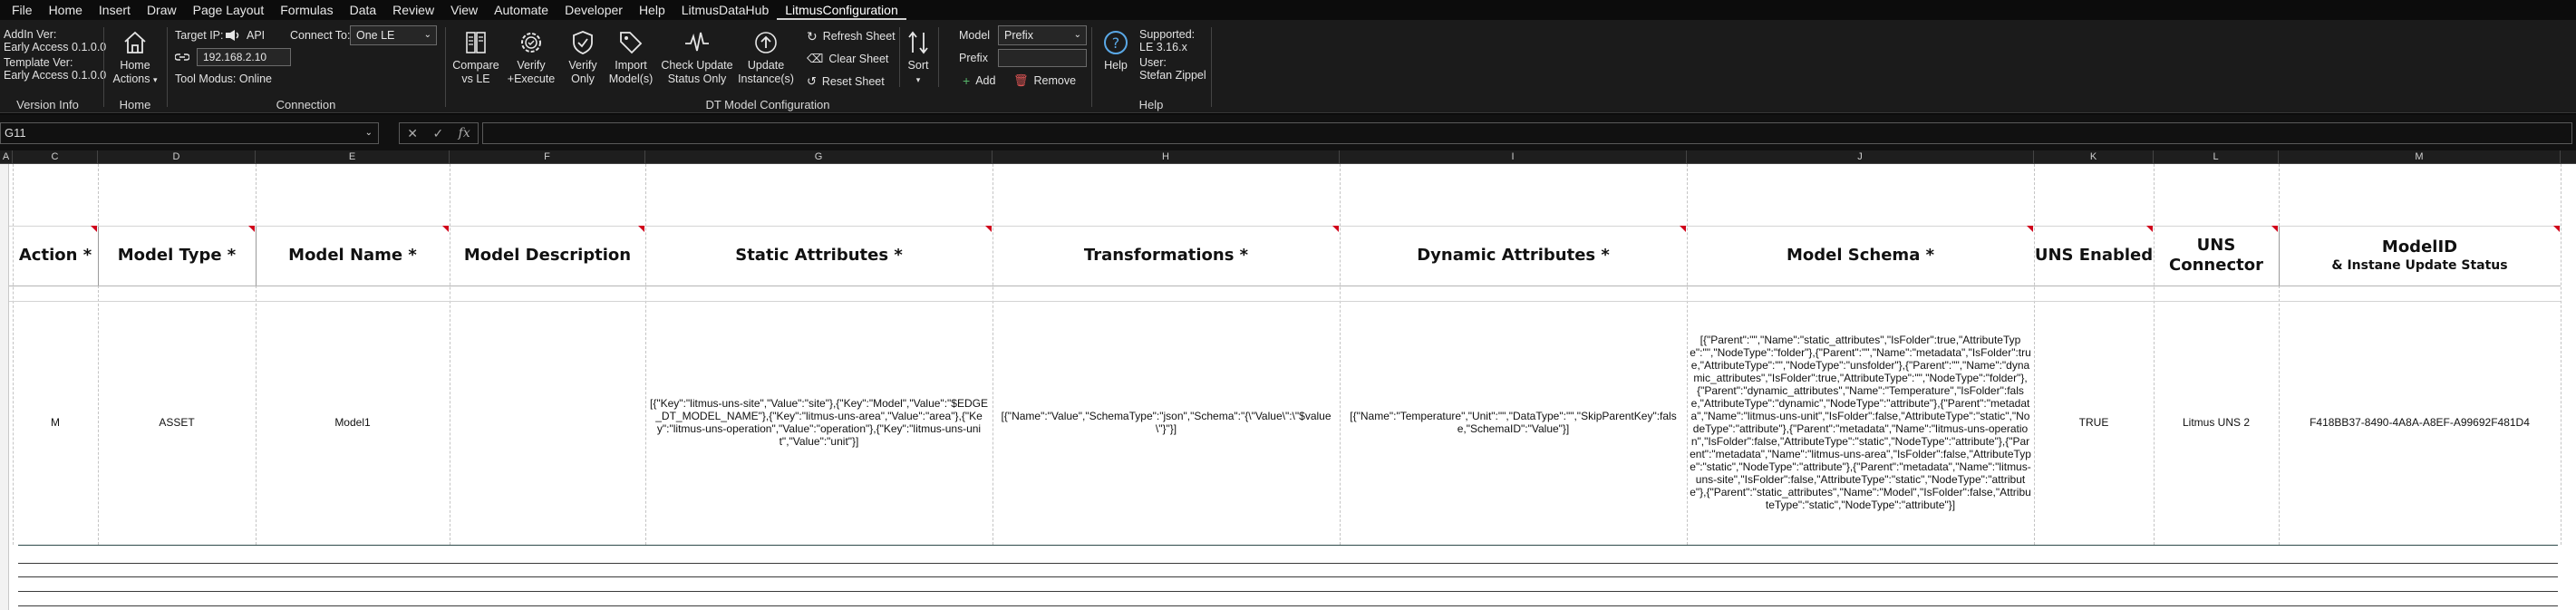  Describe the element at coordinates (583, 42) in the screenshot. I see `shield-check-icon` at that location.